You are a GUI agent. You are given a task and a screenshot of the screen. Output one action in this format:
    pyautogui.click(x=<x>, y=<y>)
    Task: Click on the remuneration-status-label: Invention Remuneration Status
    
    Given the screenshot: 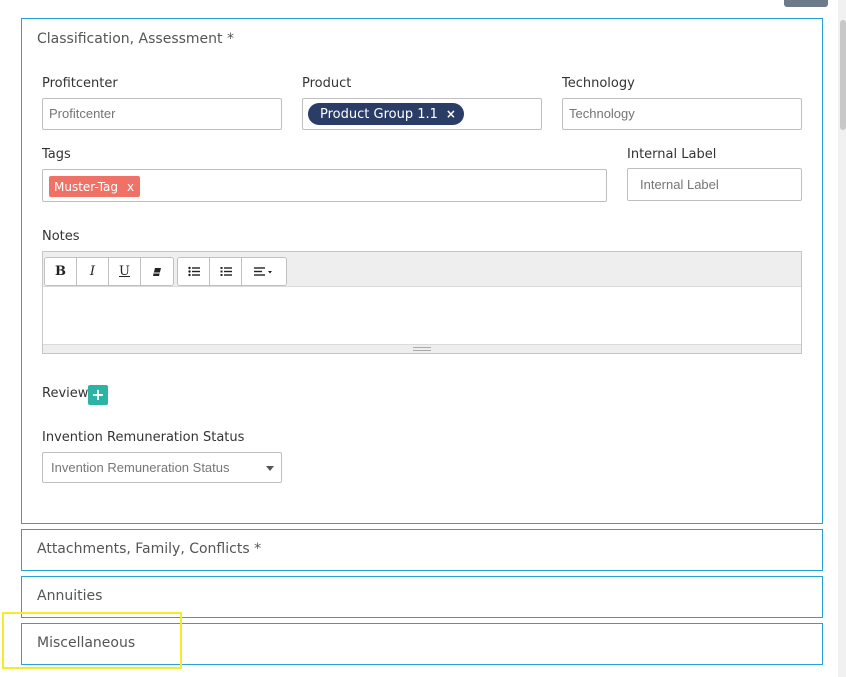 What is the action you would take?
    pyautogui.click(x=143, y=437)
    